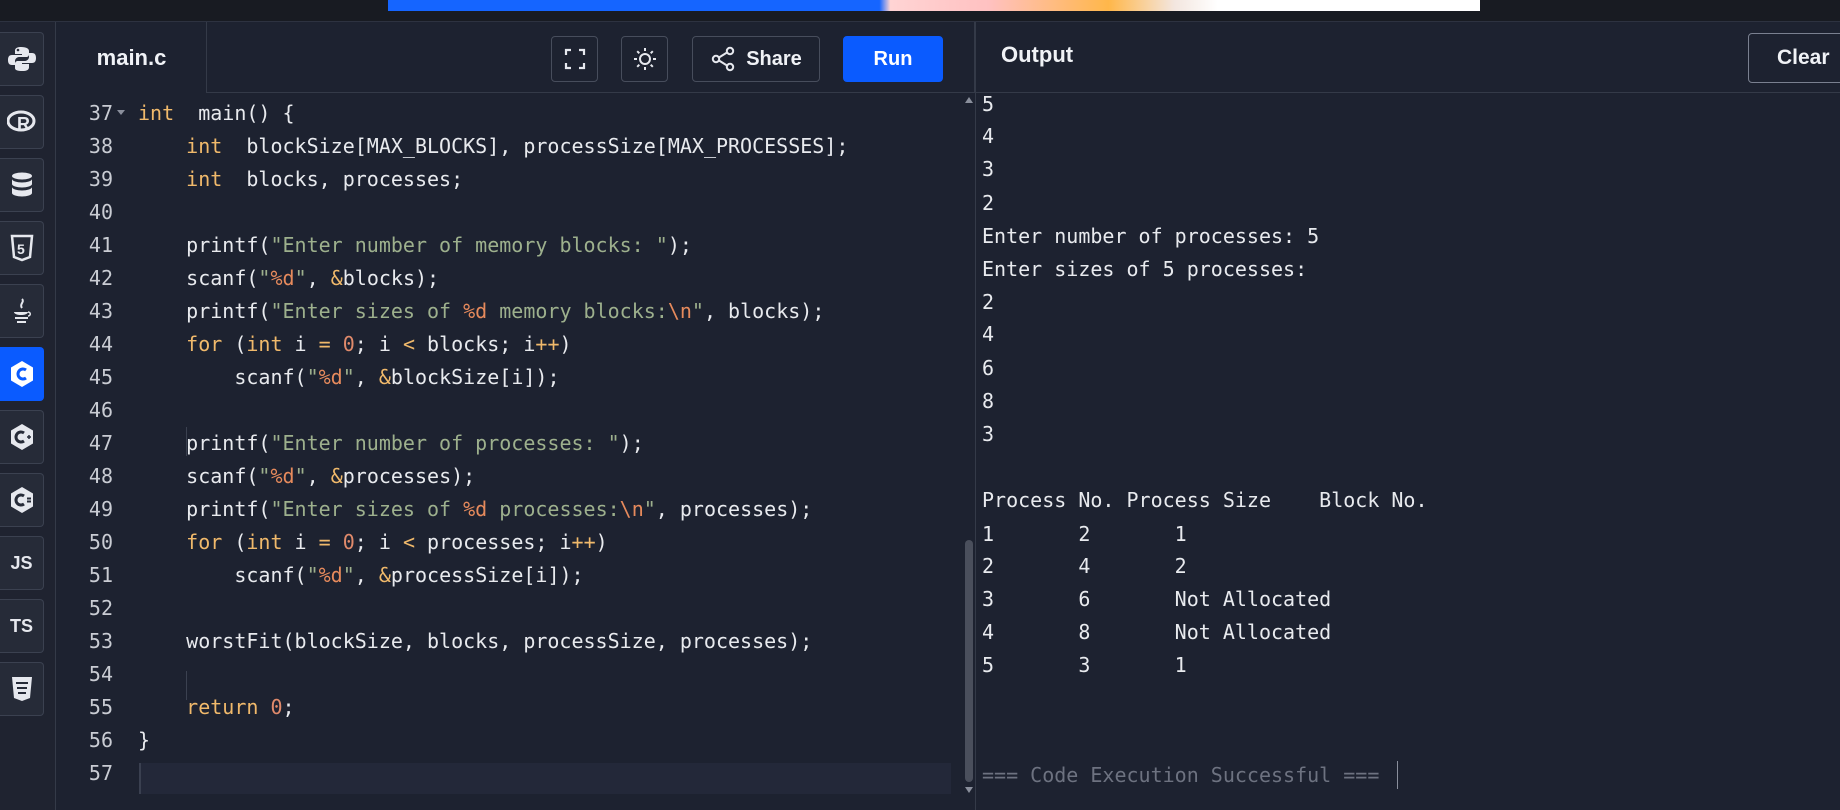 This screenshot has height=810, width=1840. Describe the element at coordinates (723, 59) in the screenshot. I see `share-icon` at that location.